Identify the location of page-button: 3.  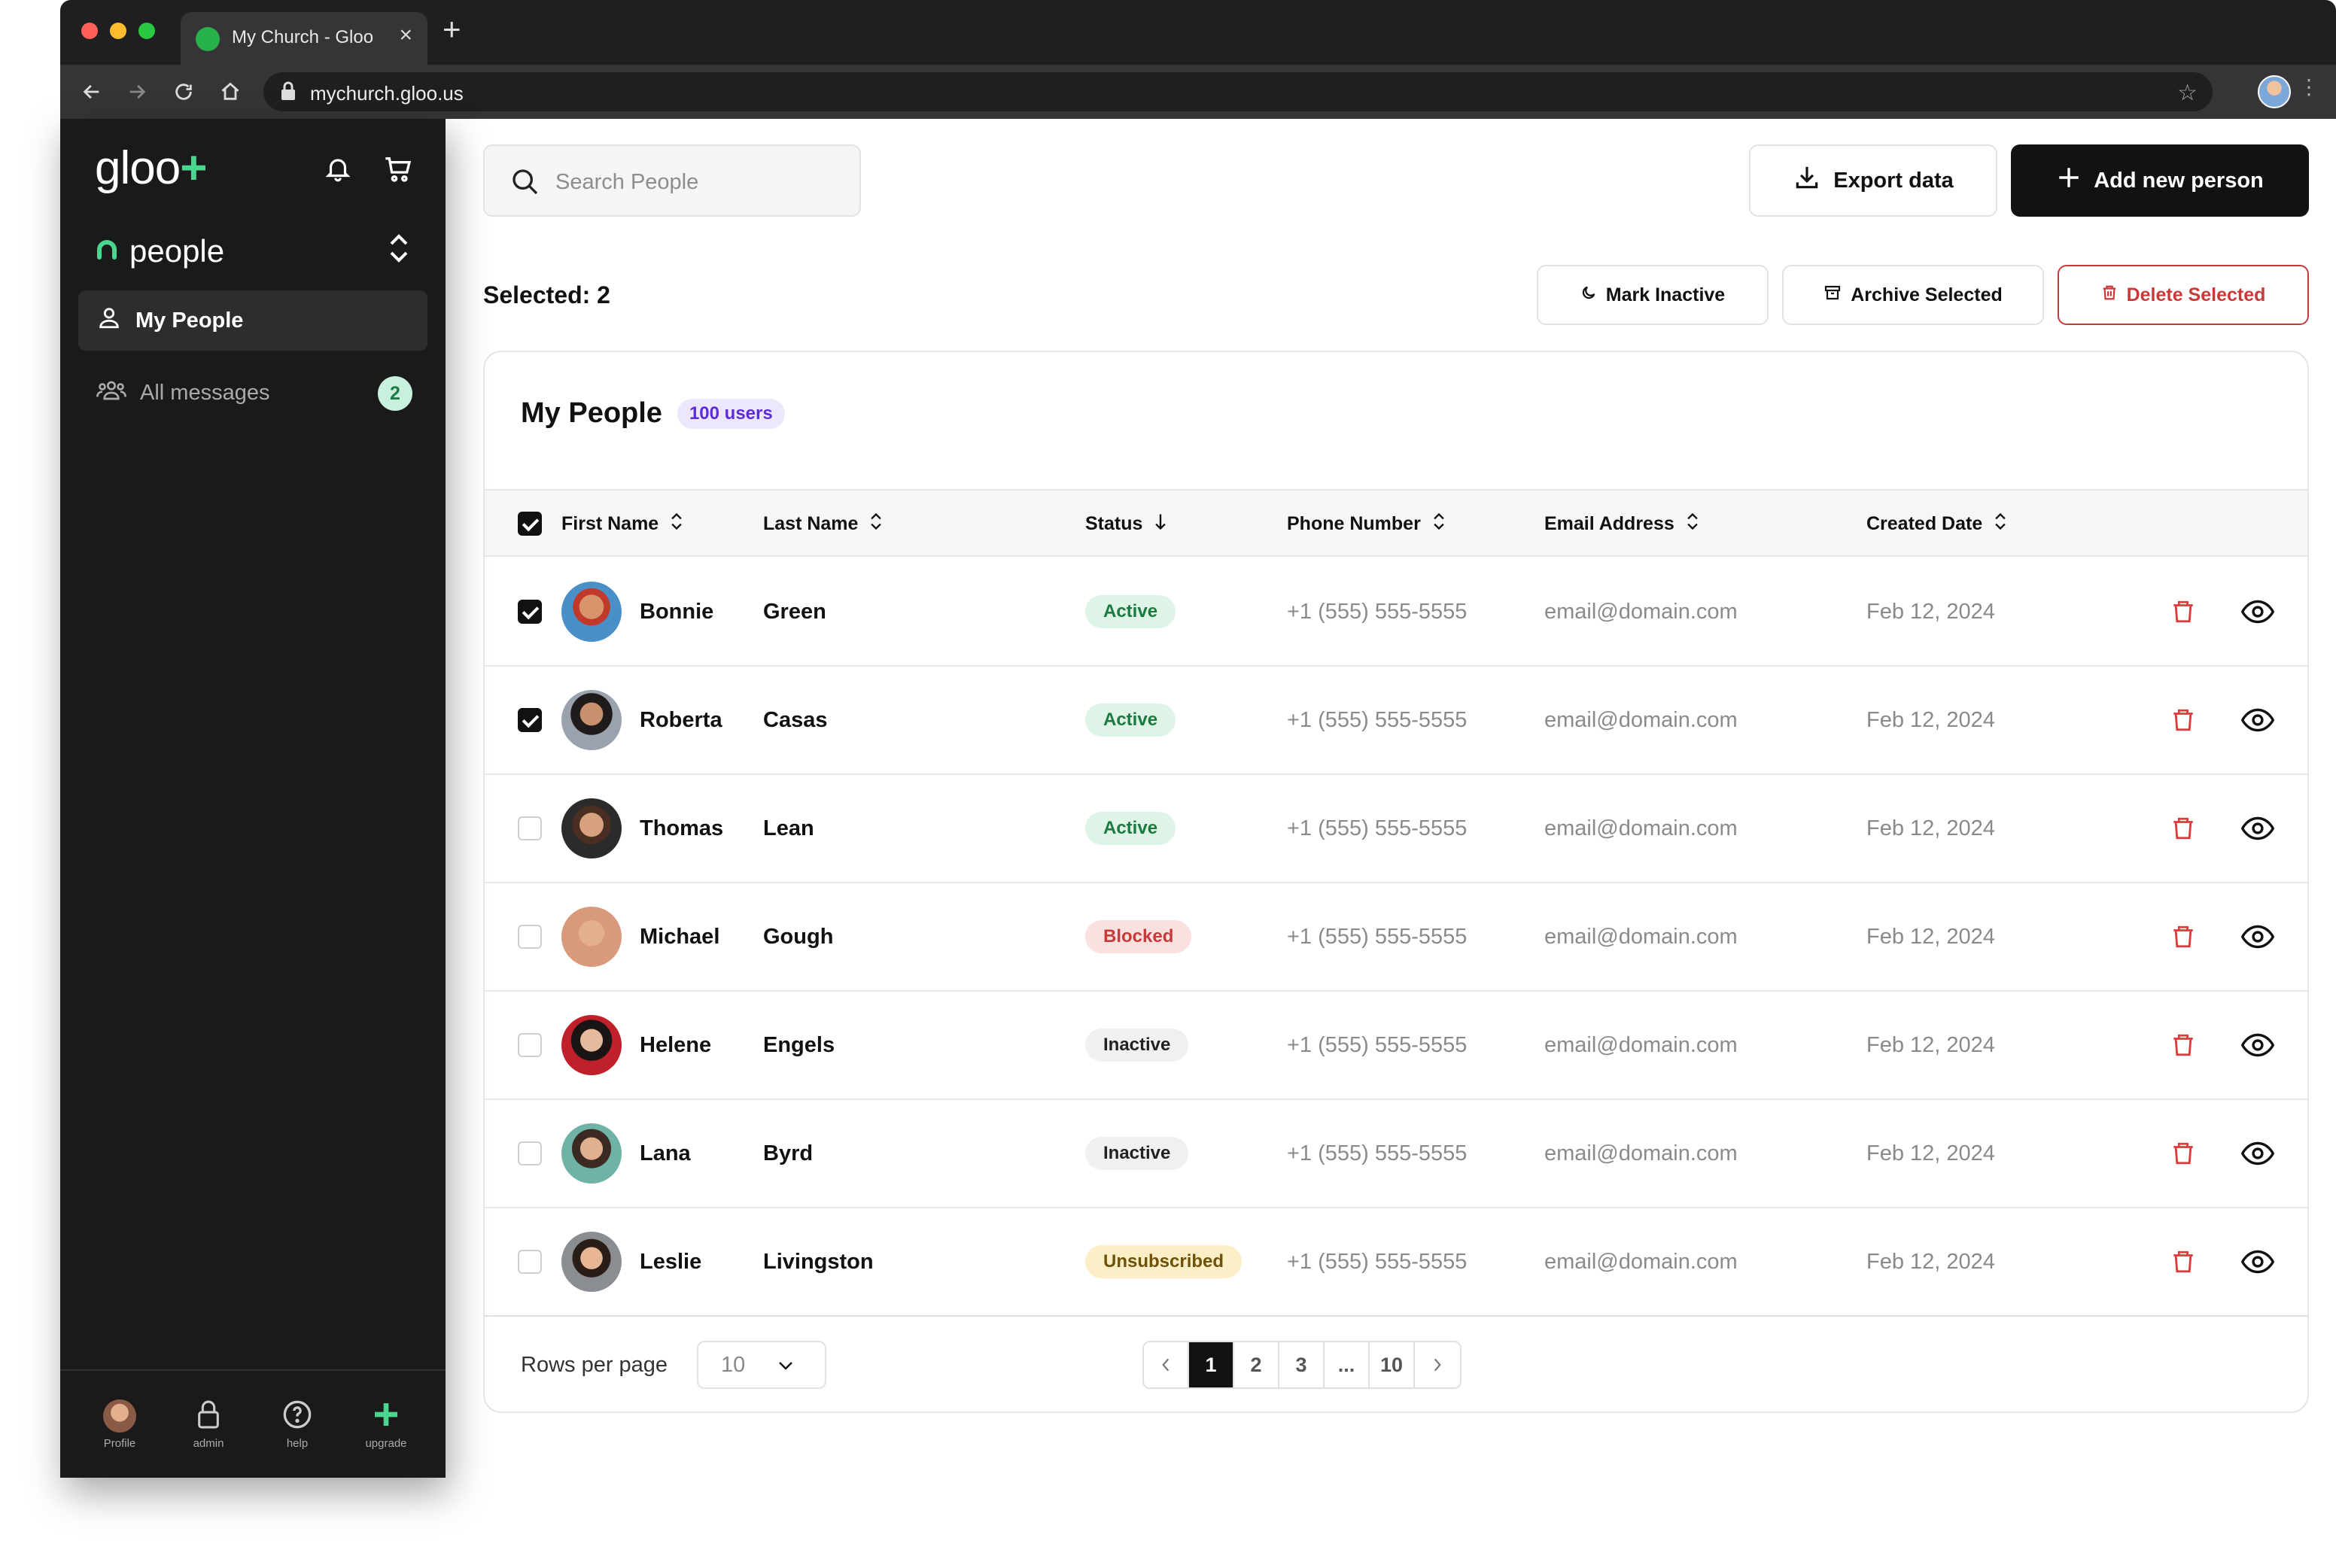
(1302, 1364).